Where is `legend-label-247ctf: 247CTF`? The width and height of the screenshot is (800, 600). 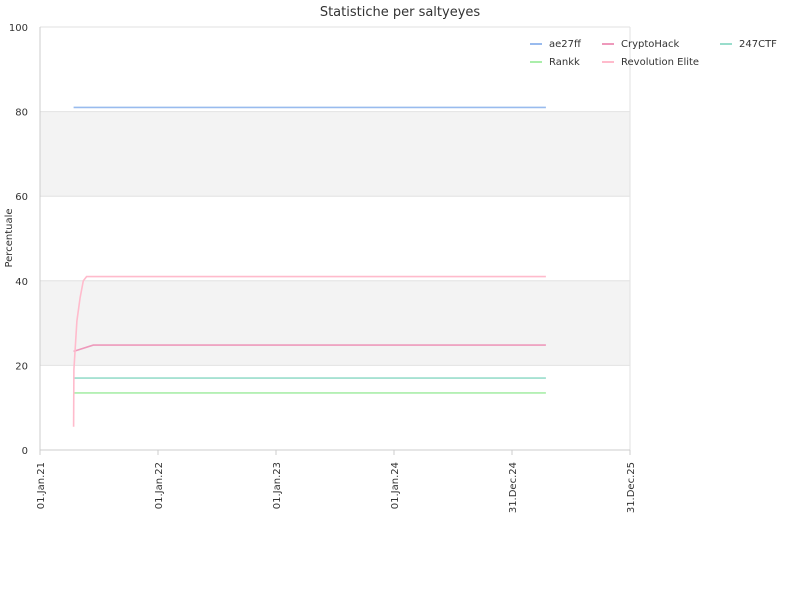 legend-label-247ctf: 247CTF is located at coordinates (758, 44).